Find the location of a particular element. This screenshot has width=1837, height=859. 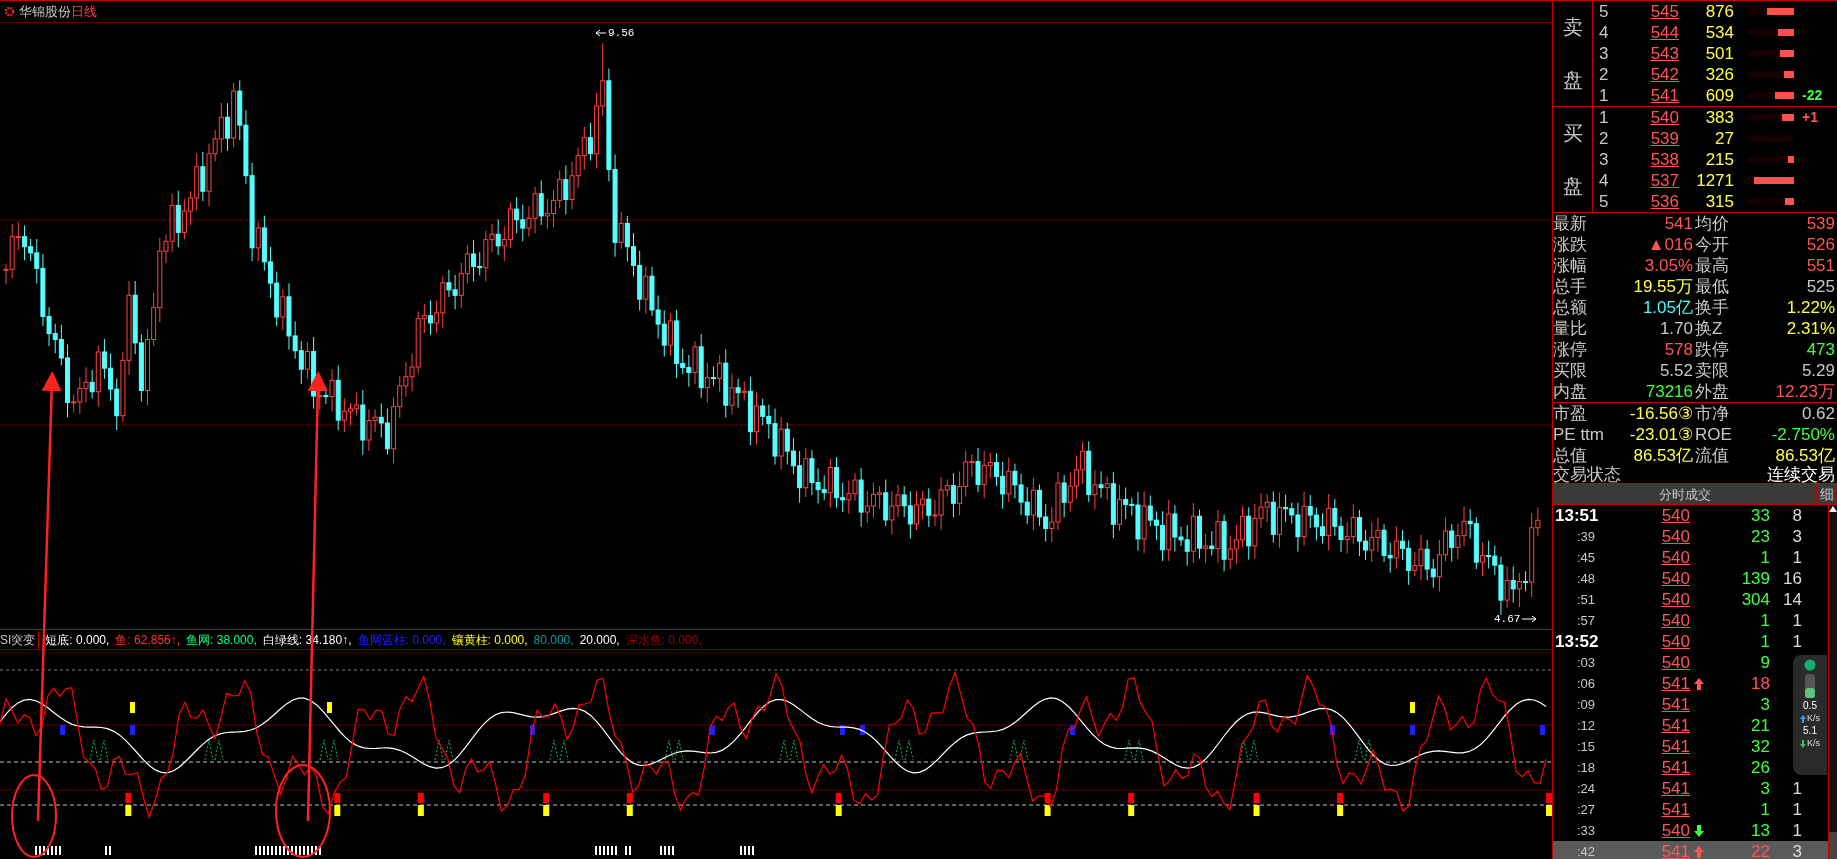

stat-value: 1.22% is located at coordinates (1811, 307).